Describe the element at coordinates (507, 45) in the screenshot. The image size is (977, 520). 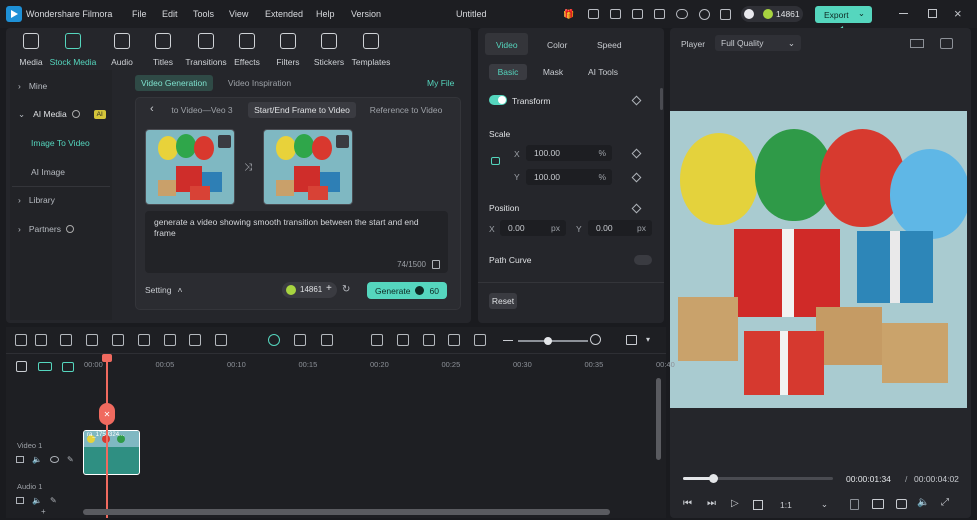
I see `tab-video: Video` at that location.